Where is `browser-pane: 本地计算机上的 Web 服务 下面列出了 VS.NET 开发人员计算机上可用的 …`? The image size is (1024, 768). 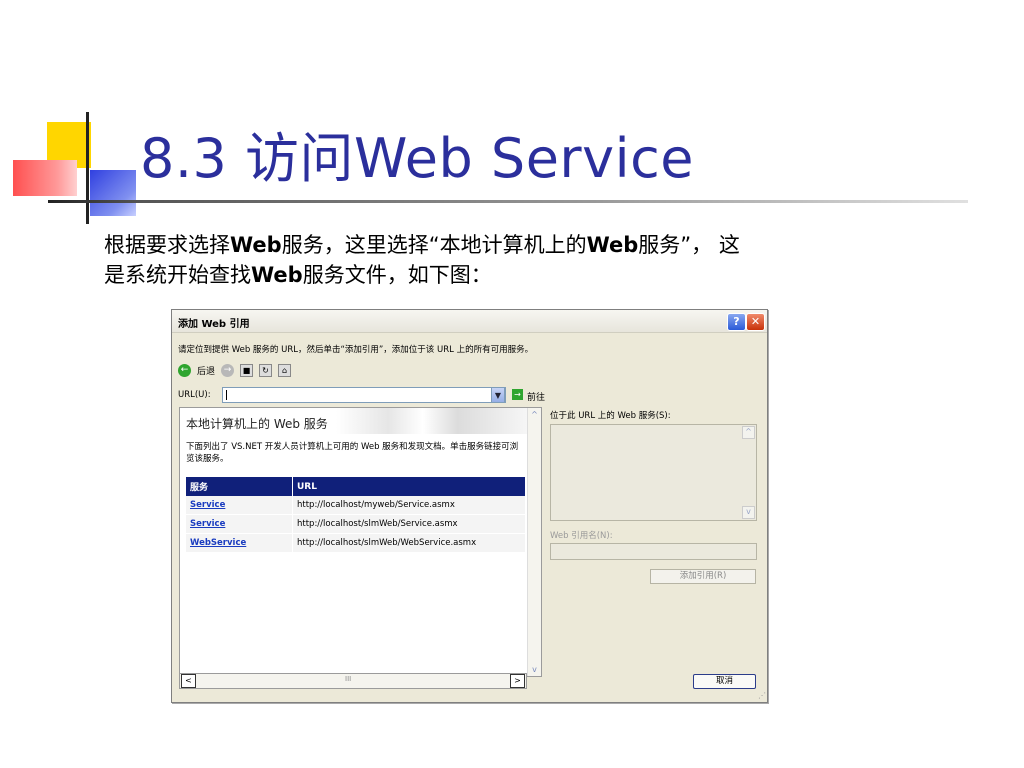 browser-pane: 本地计算机上的 Web 服务 下面列出了 VS.NET 开发人员计算机上可用的 … is located at coordinates (360, 542).